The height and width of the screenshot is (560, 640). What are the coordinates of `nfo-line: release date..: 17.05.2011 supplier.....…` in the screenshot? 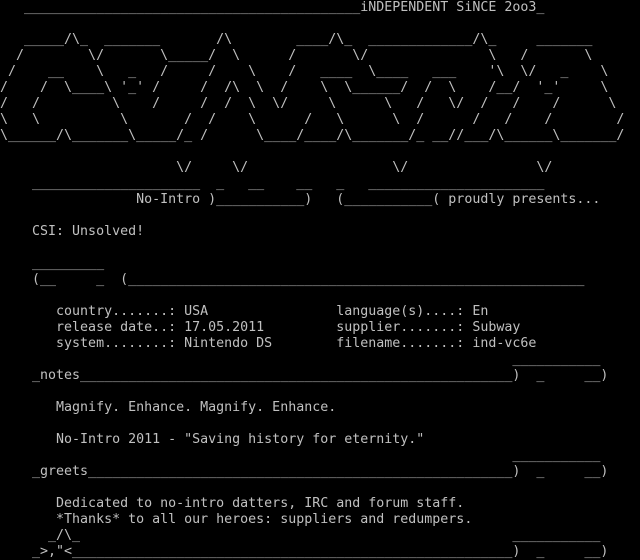 It's located at (260, 327).